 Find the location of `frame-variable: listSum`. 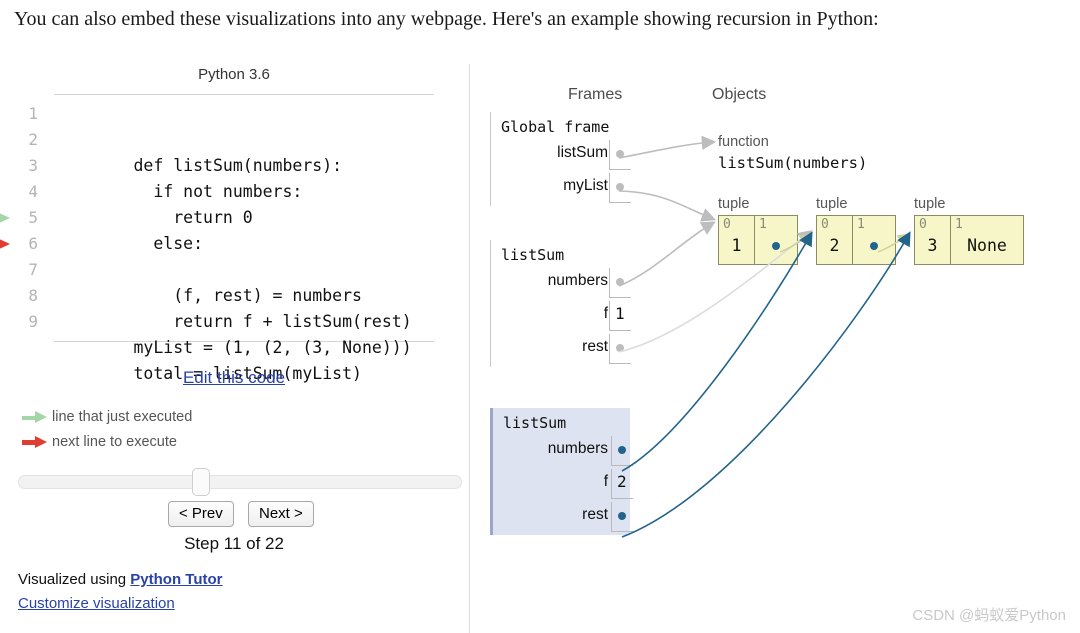

frame-variable: listSum is located at coordinates (561, 156).